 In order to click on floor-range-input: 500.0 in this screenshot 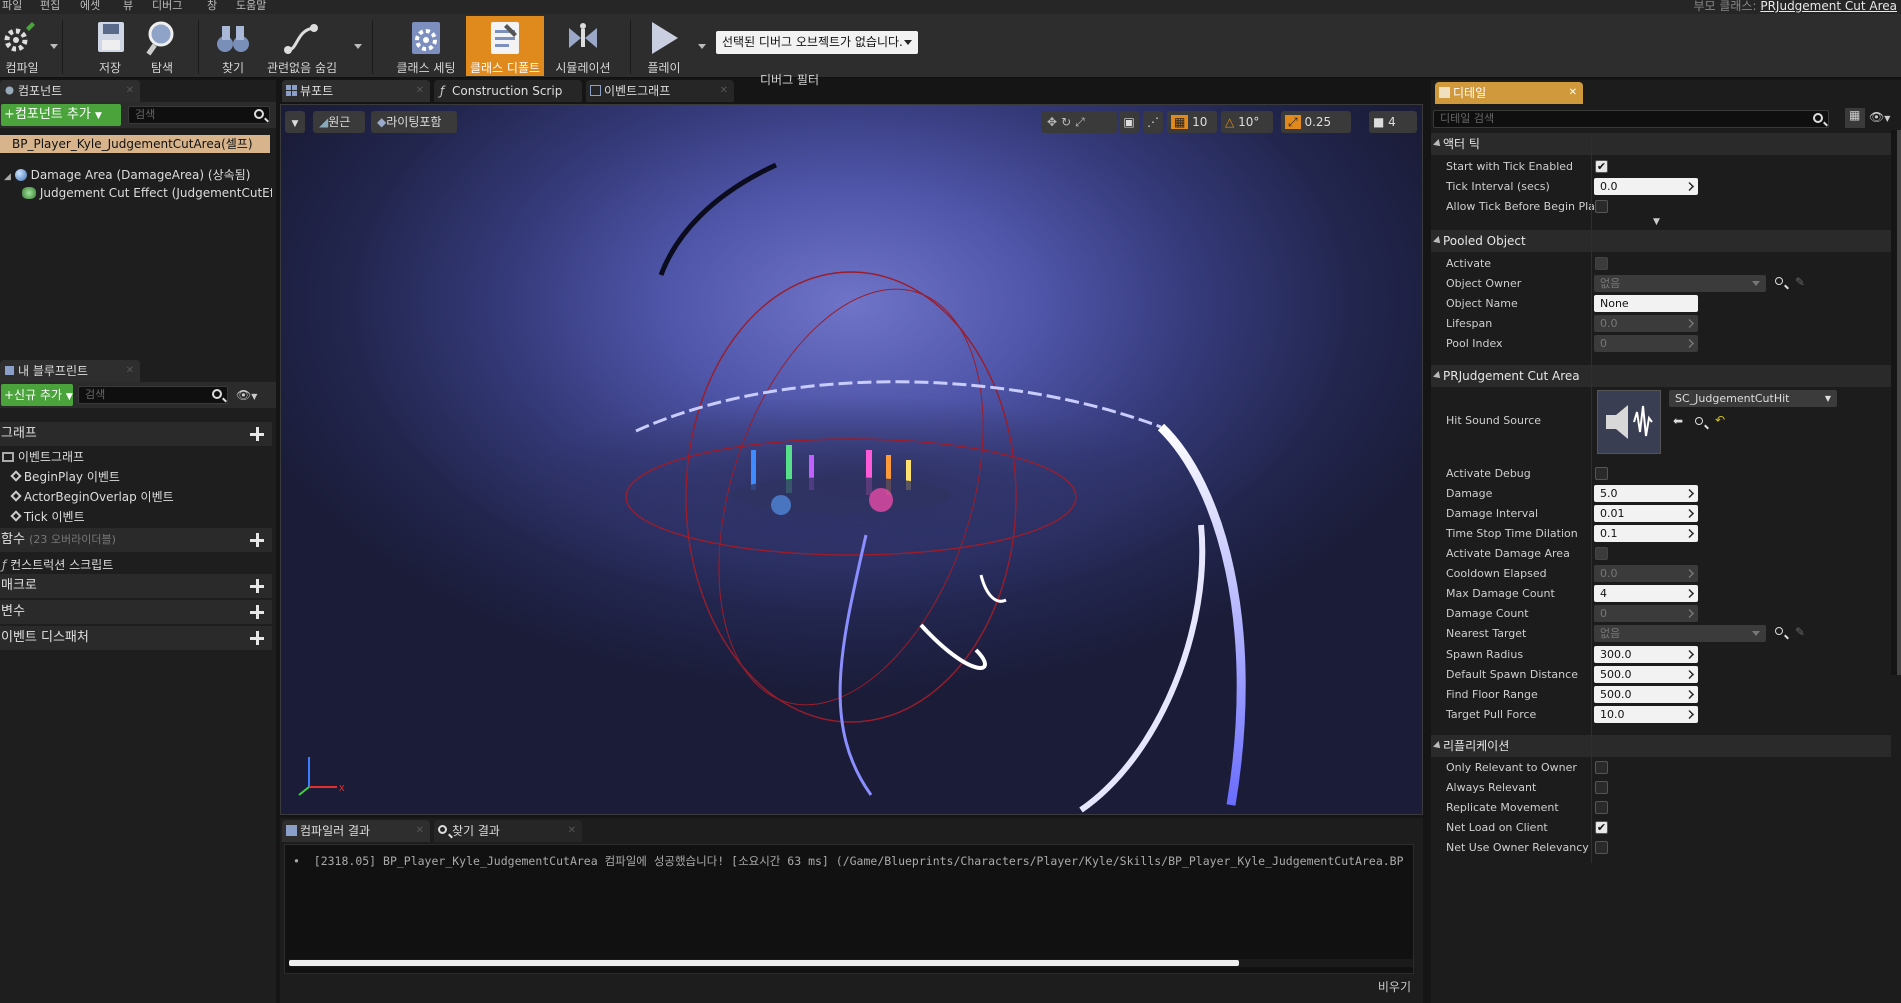, I will do `click(1646, 694)`.